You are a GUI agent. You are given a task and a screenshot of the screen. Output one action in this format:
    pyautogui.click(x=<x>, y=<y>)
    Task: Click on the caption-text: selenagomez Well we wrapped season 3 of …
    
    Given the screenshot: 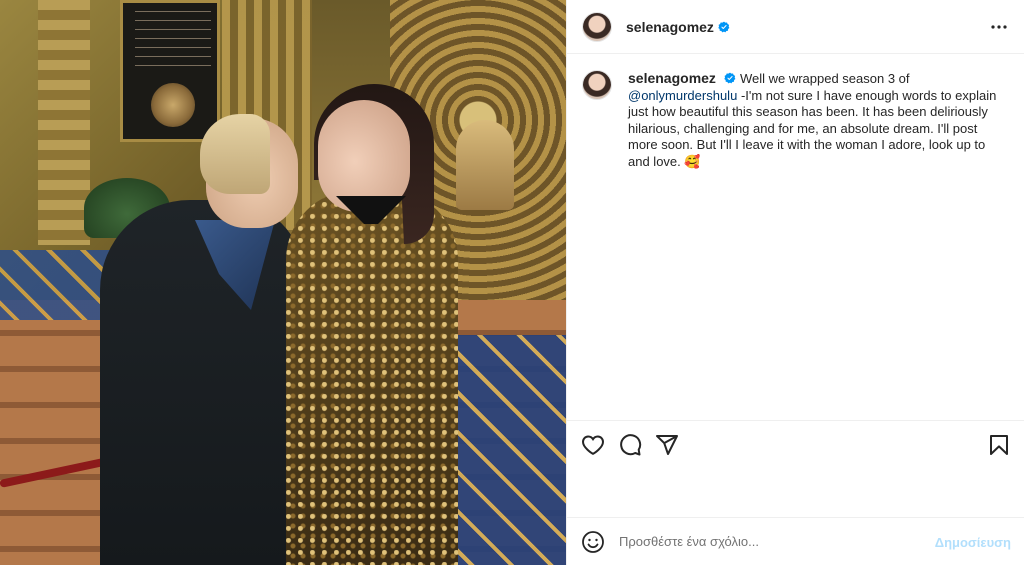 What is the action you would take?
    pyautogui.click(x=817, y=120)
    